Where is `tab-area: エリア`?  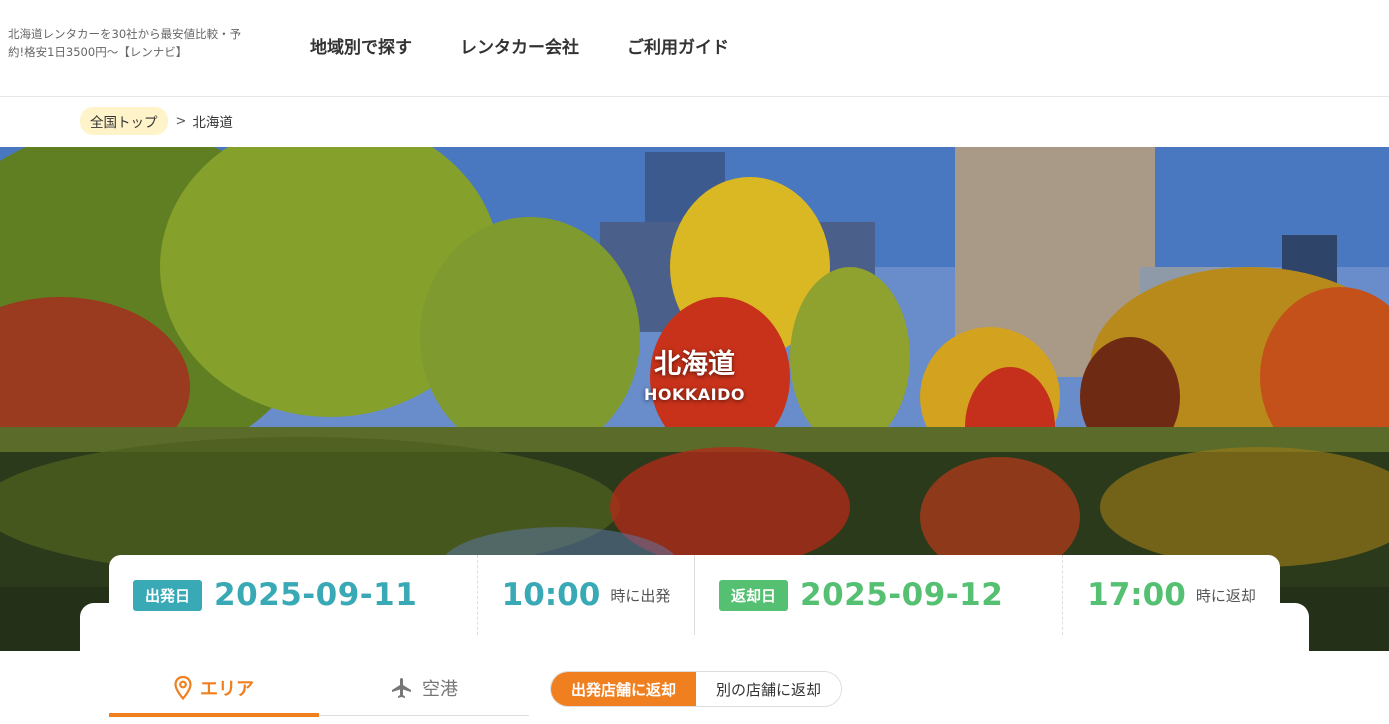 tab-area: エリア is located at coordinates (214, 688).